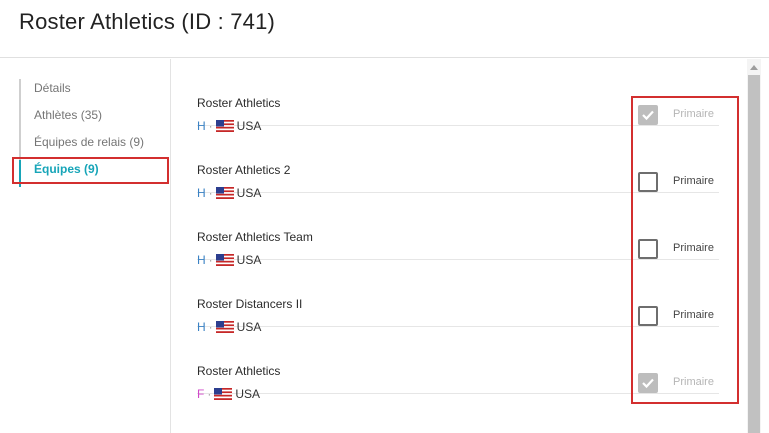  I want to click on team-meta: F · USA, so click(228, 394).